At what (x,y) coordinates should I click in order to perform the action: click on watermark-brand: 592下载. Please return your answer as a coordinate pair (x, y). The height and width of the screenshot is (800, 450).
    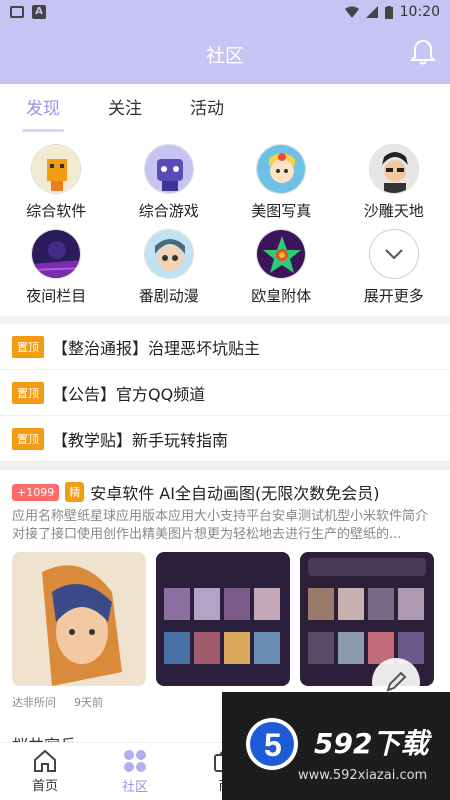
    Looking at the image, I should click on (371, 743).